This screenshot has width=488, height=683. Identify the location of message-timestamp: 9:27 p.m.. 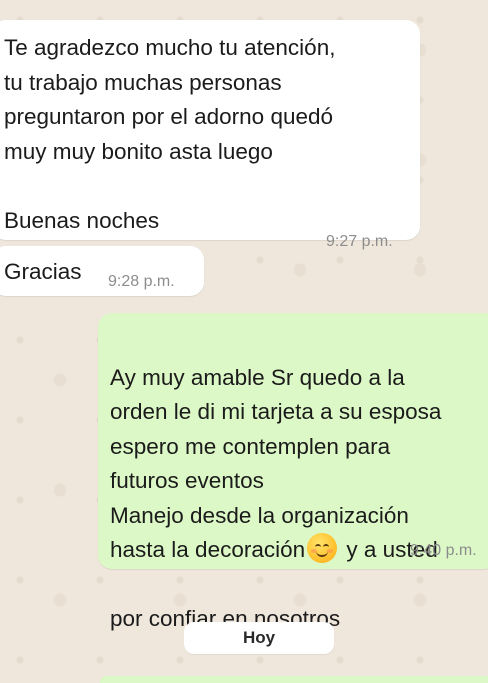
(359, 241).